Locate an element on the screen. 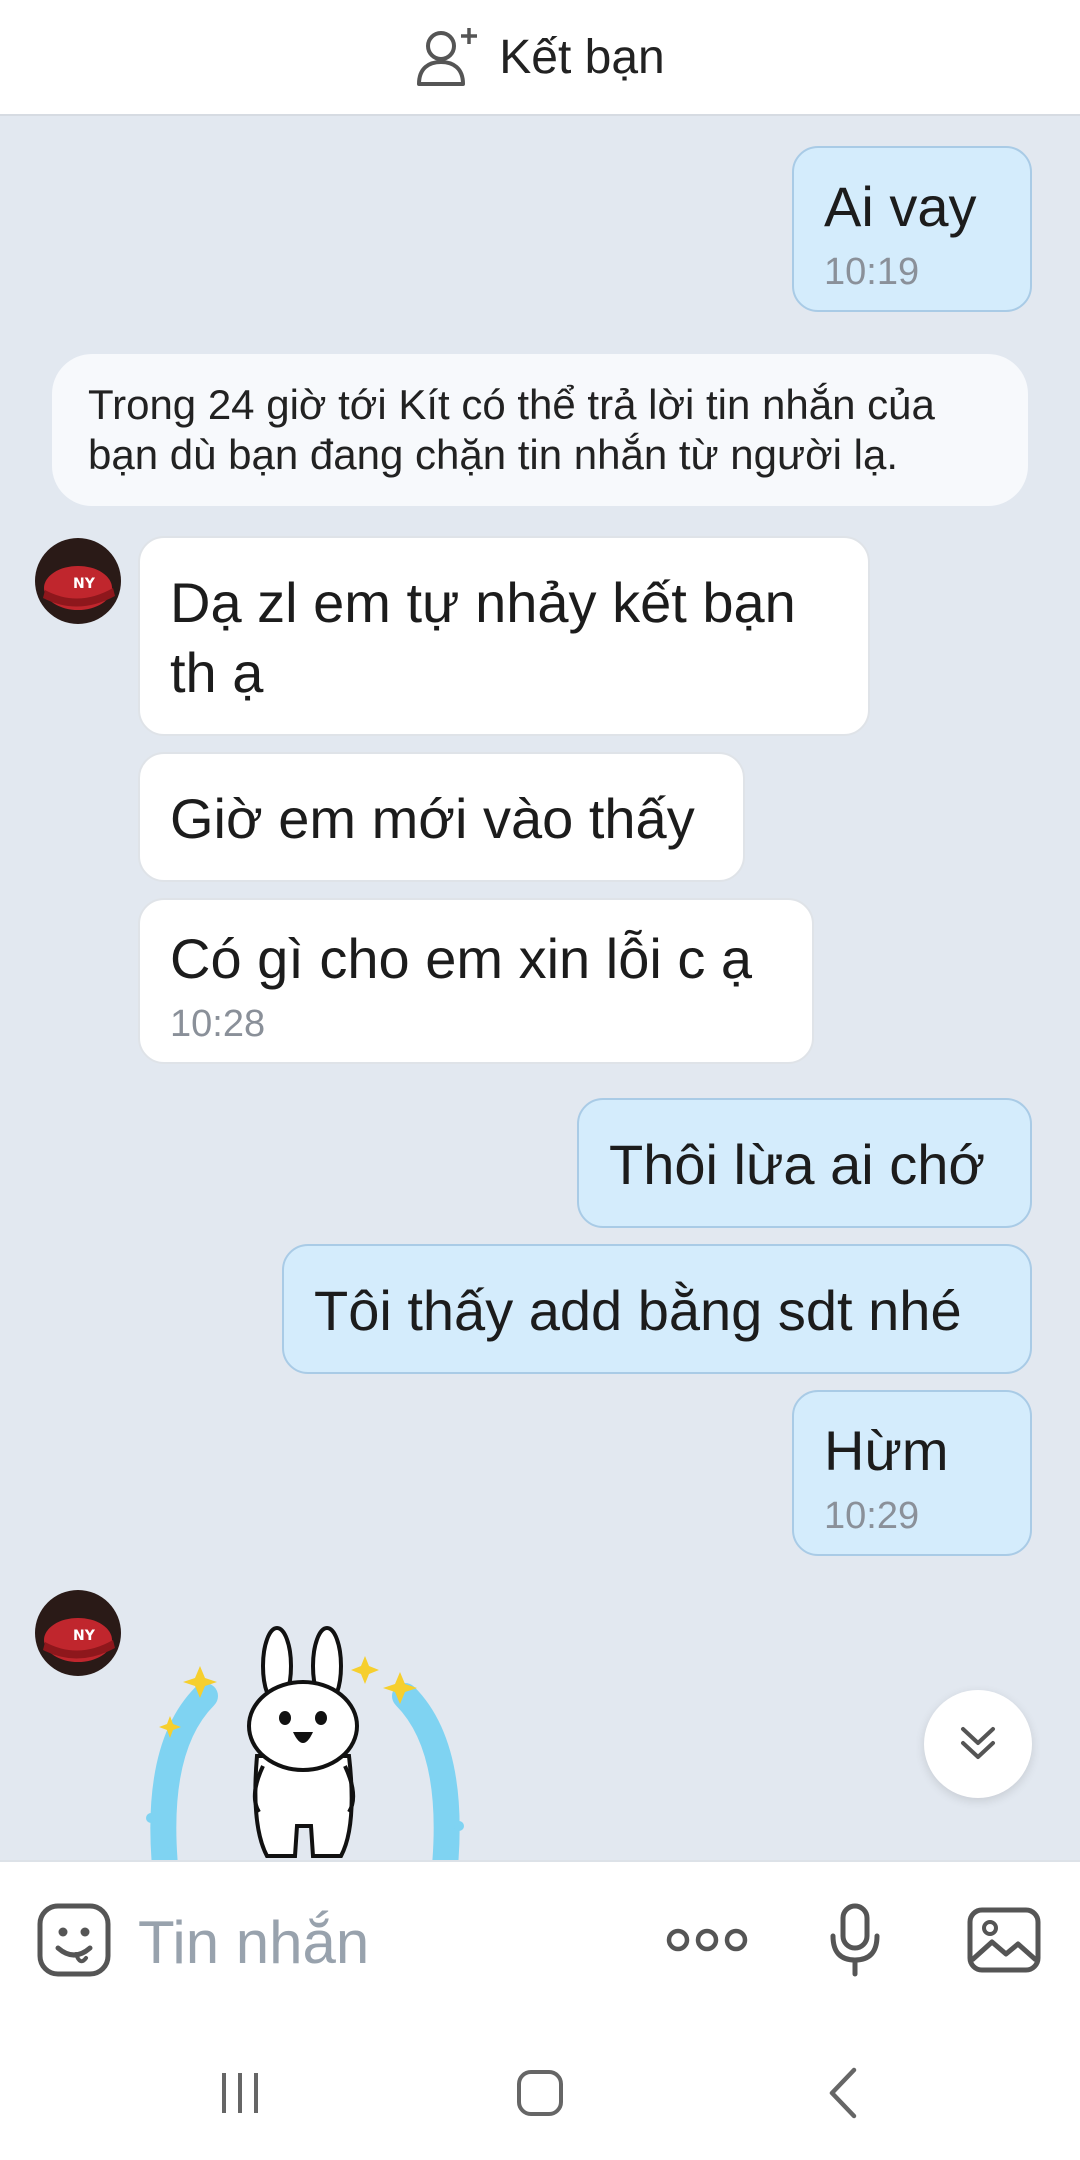  message-time: 10:28 is located at coordinates (218, 1024).